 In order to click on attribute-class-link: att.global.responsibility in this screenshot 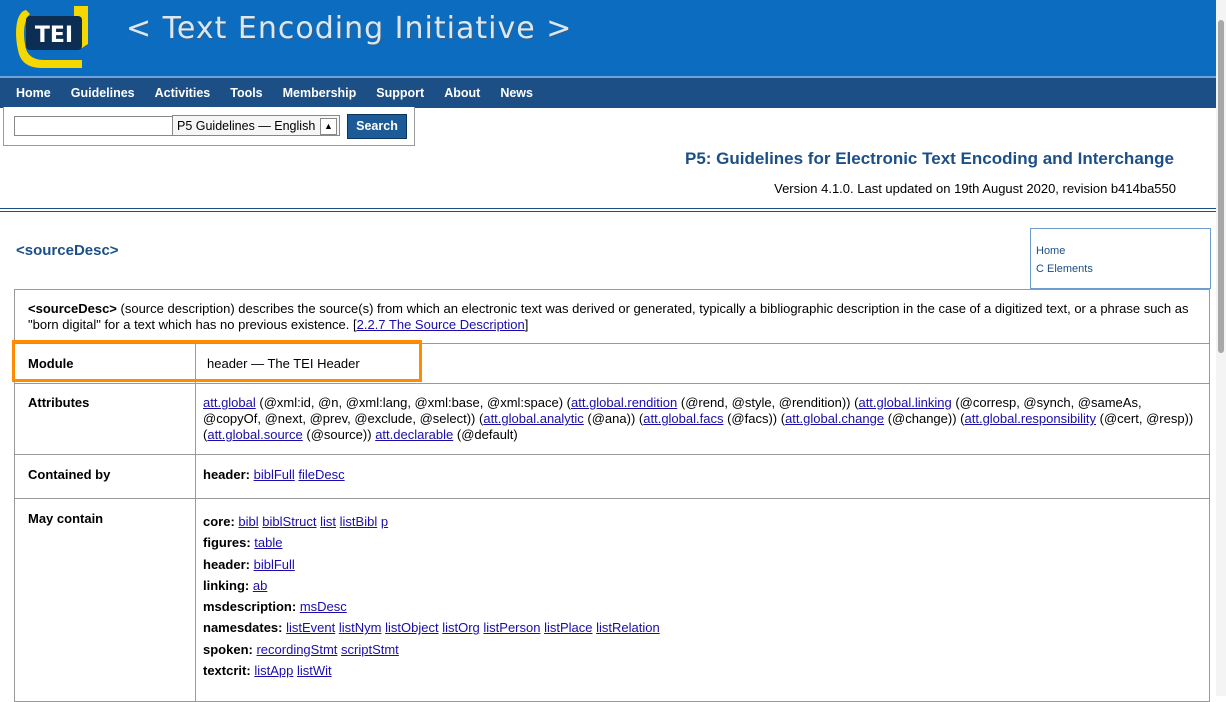, I will do `click(1031, 418)`.